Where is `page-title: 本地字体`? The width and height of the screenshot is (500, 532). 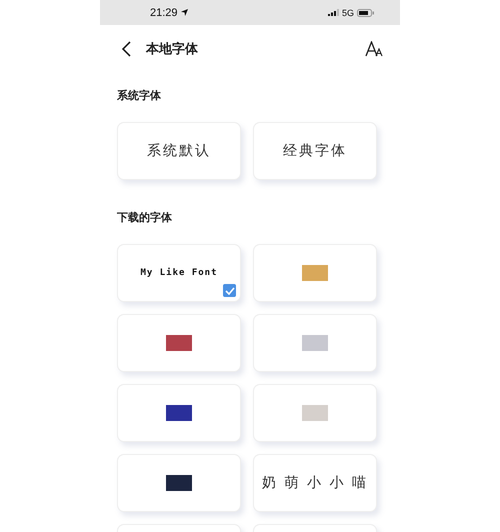 page-title: 本地字体 is located at coordinates (172, 49).